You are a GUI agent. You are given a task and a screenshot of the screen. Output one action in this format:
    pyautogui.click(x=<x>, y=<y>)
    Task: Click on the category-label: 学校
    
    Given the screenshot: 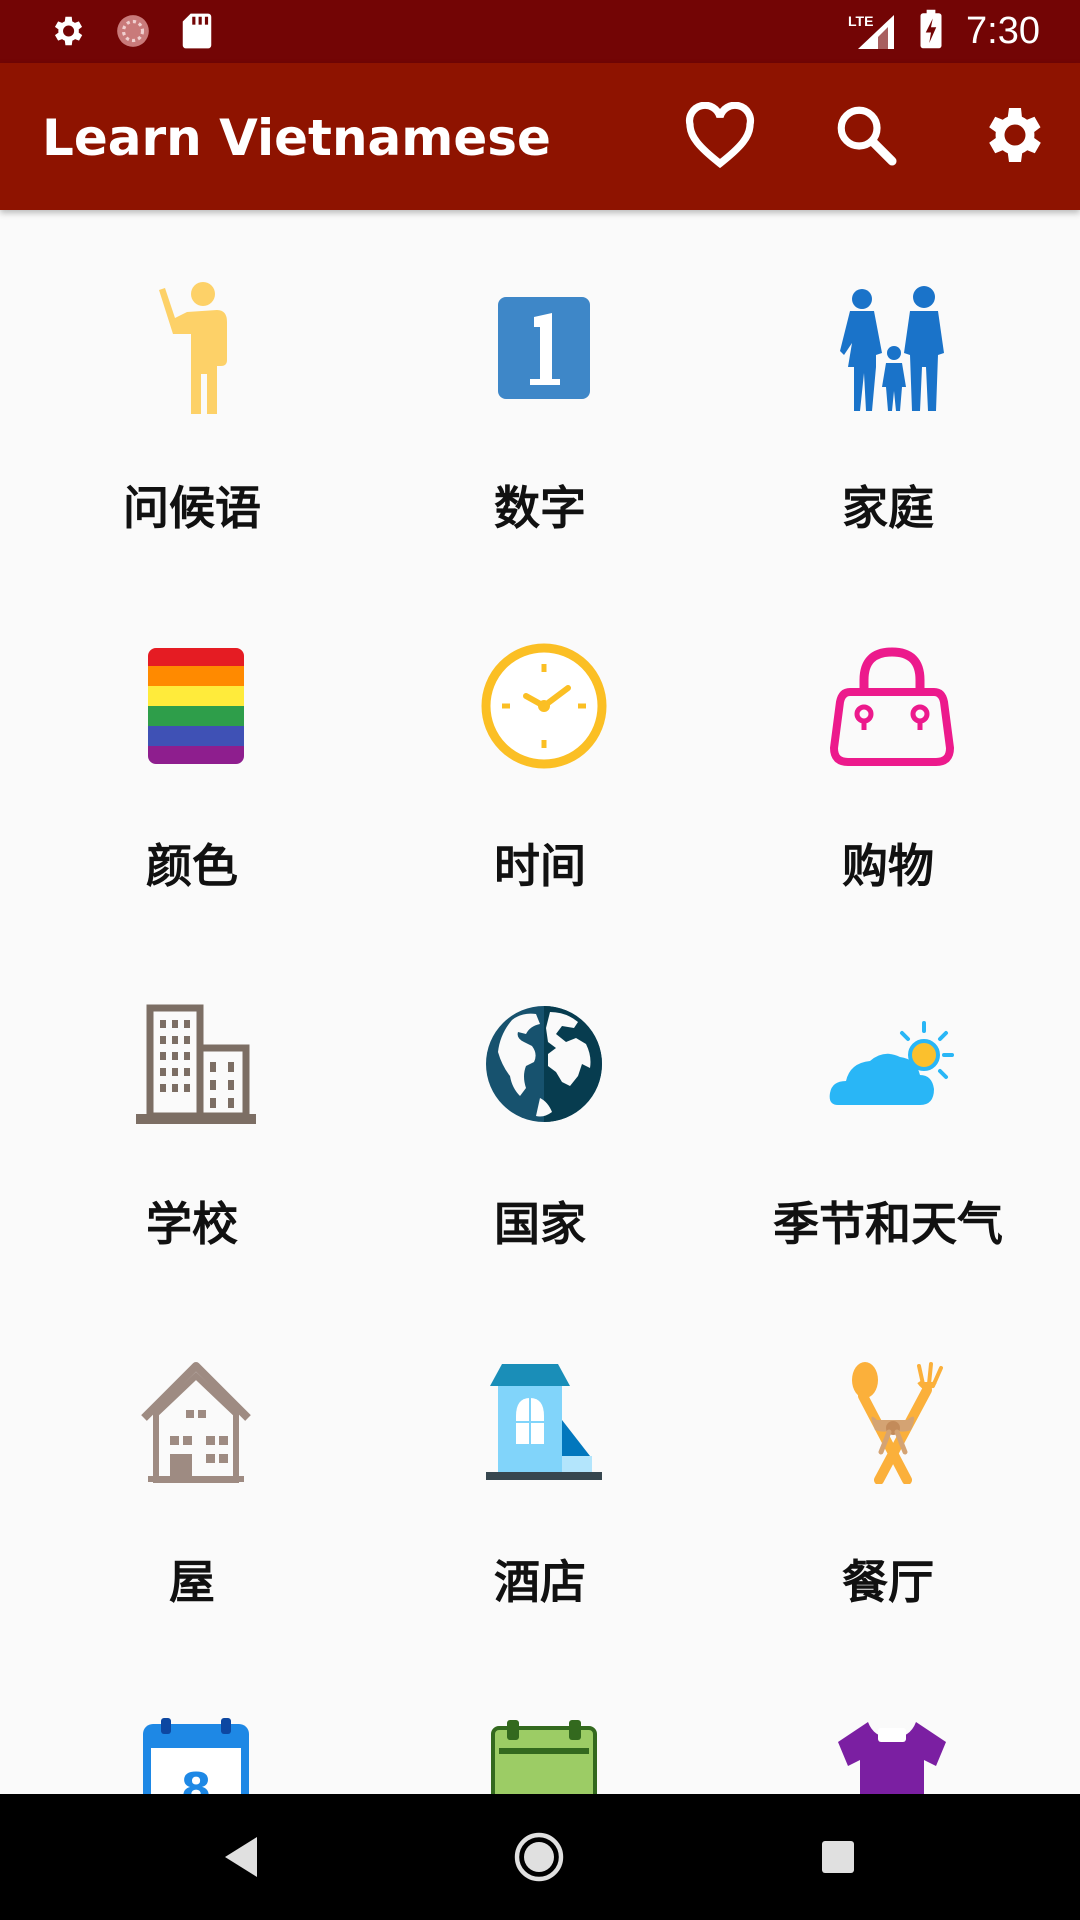 What is the action you would take?
    pyautogui.click(x=192, y=1224)
    